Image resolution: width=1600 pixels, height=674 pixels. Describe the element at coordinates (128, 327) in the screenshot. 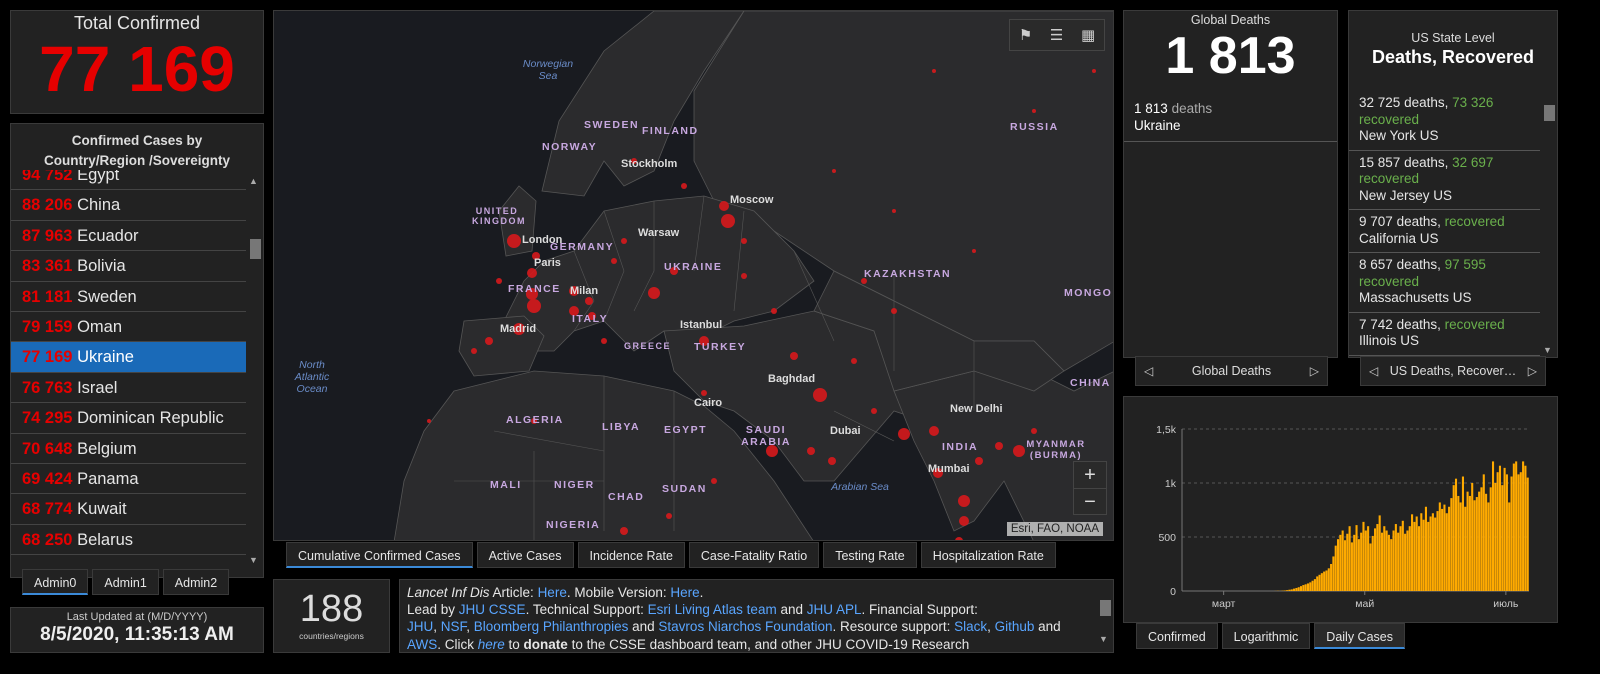

I see `country-row: 79 159 Oman` at that location.